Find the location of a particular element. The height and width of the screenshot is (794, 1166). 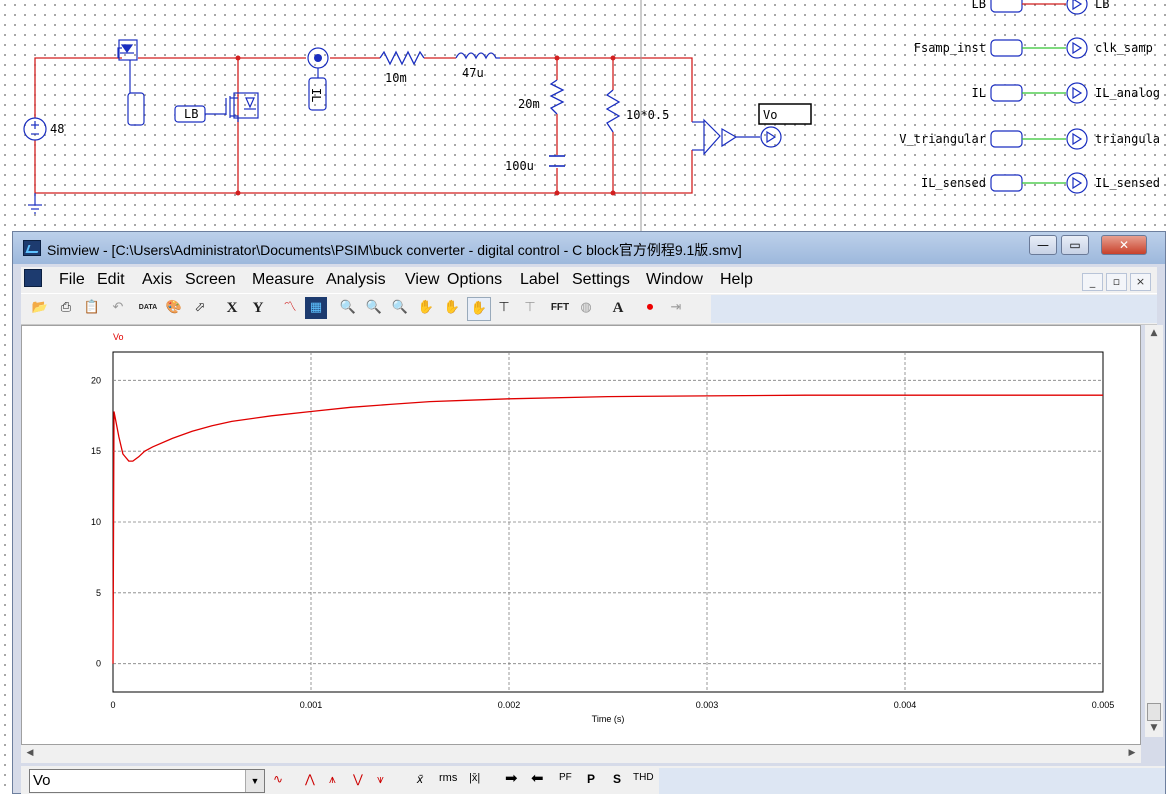

minimize-button: — is located at coordinates (1043, 245).